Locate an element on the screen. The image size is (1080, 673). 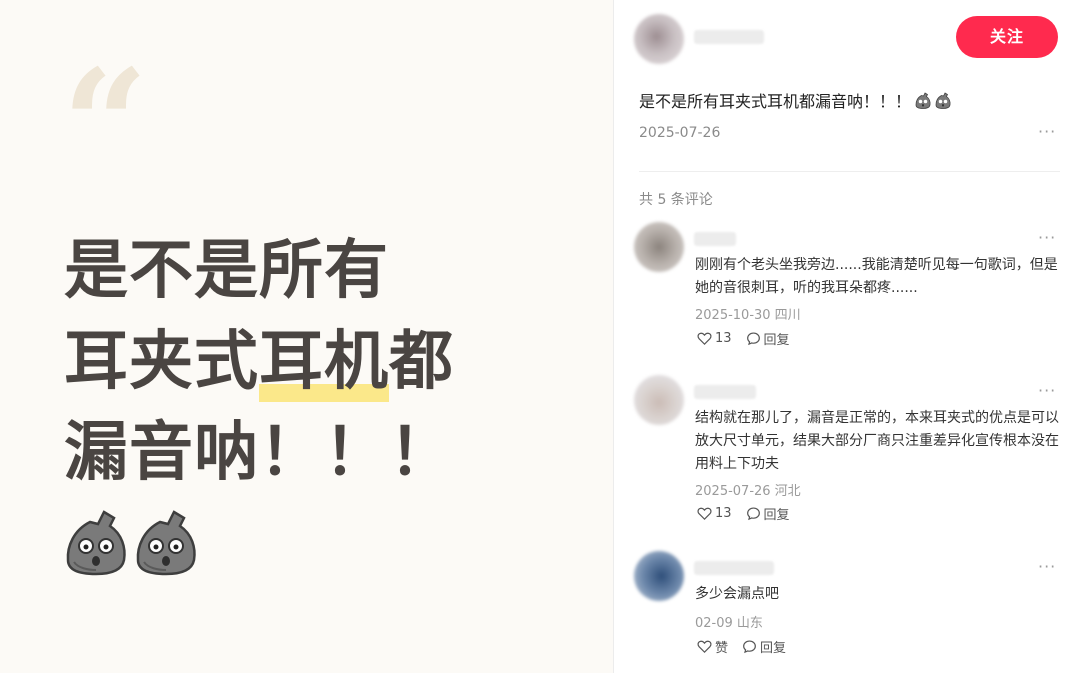
image-headline: 是不是所有 耳夹式耳机都 漏音呐！！！ is located at coordinates (259, 362).